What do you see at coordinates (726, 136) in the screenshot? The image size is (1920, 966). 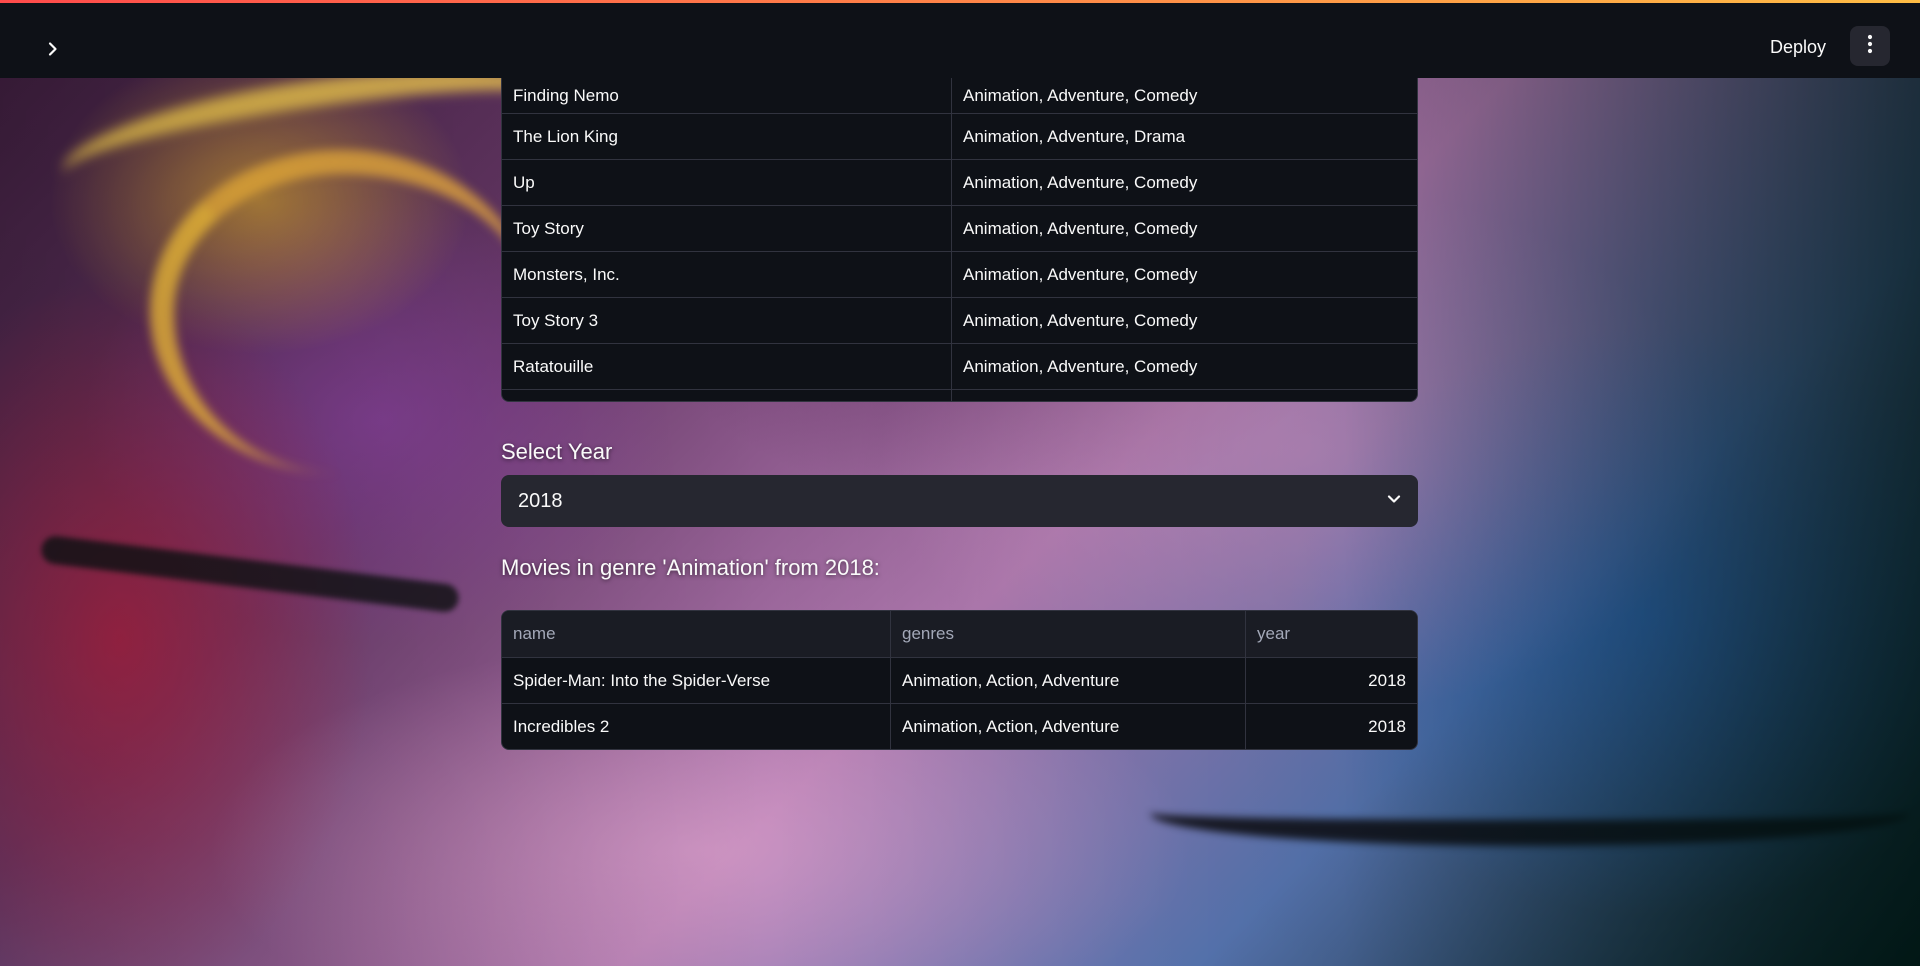 I see `table-cell-name: The Lion King` at bounding box center [726, 136].